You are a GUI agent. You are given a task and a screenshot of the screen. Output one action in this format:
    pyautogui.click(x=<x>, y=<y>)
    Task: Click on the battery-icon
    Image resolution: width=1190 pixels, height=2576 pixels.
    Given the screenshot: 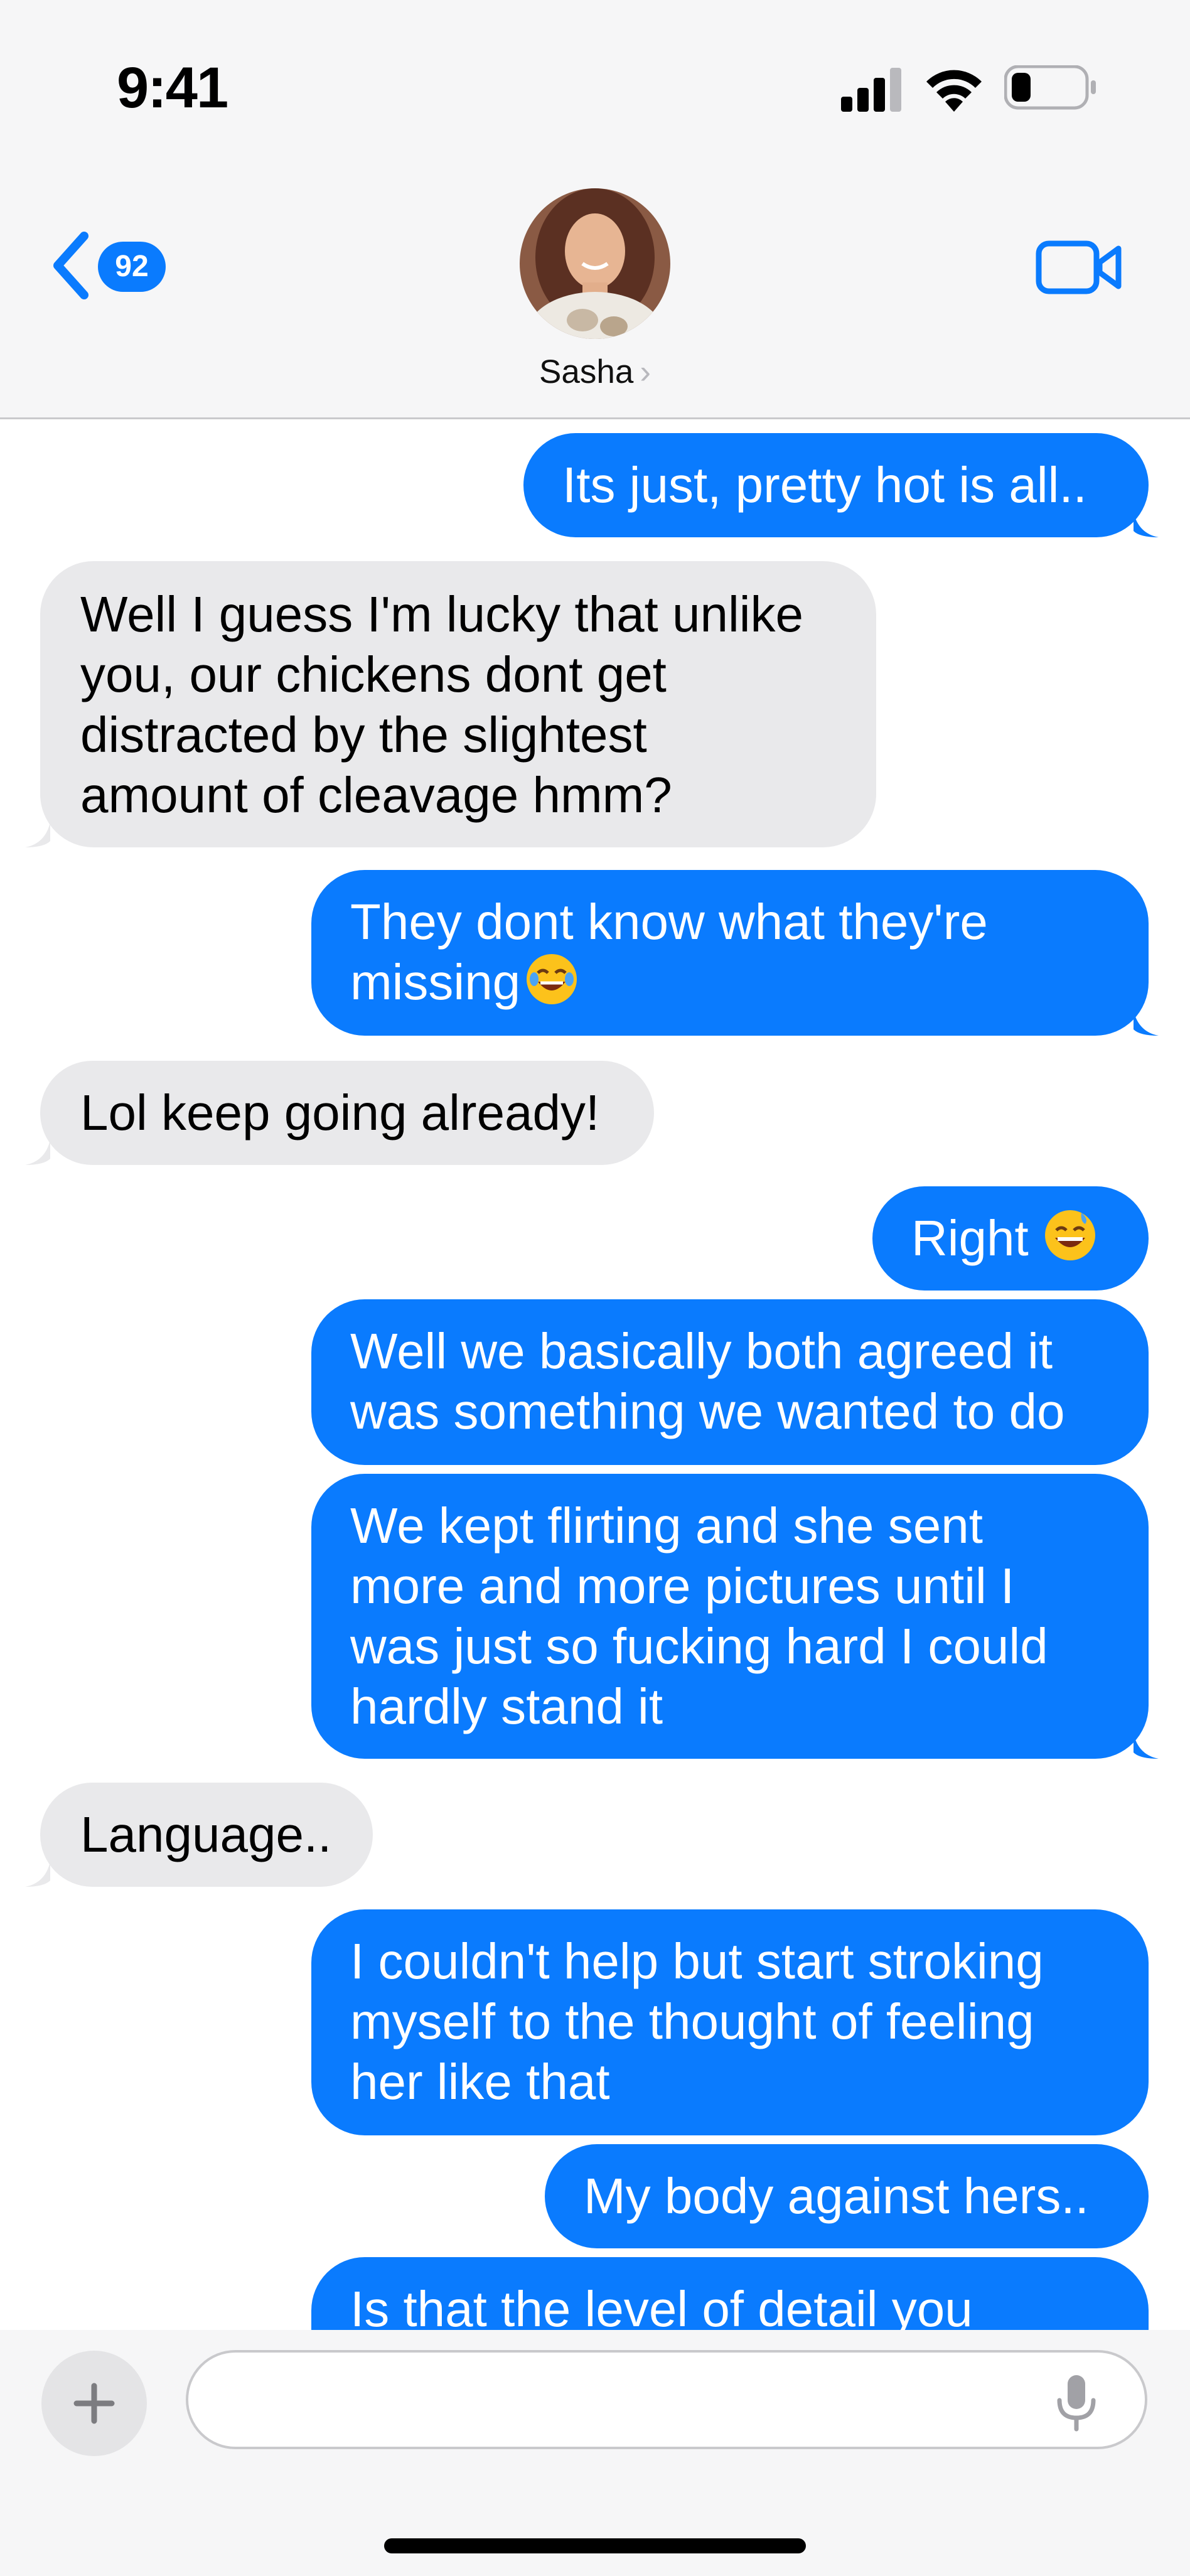 What is the action you would take?
    pyautogui.click(x=1050, y=88)
    